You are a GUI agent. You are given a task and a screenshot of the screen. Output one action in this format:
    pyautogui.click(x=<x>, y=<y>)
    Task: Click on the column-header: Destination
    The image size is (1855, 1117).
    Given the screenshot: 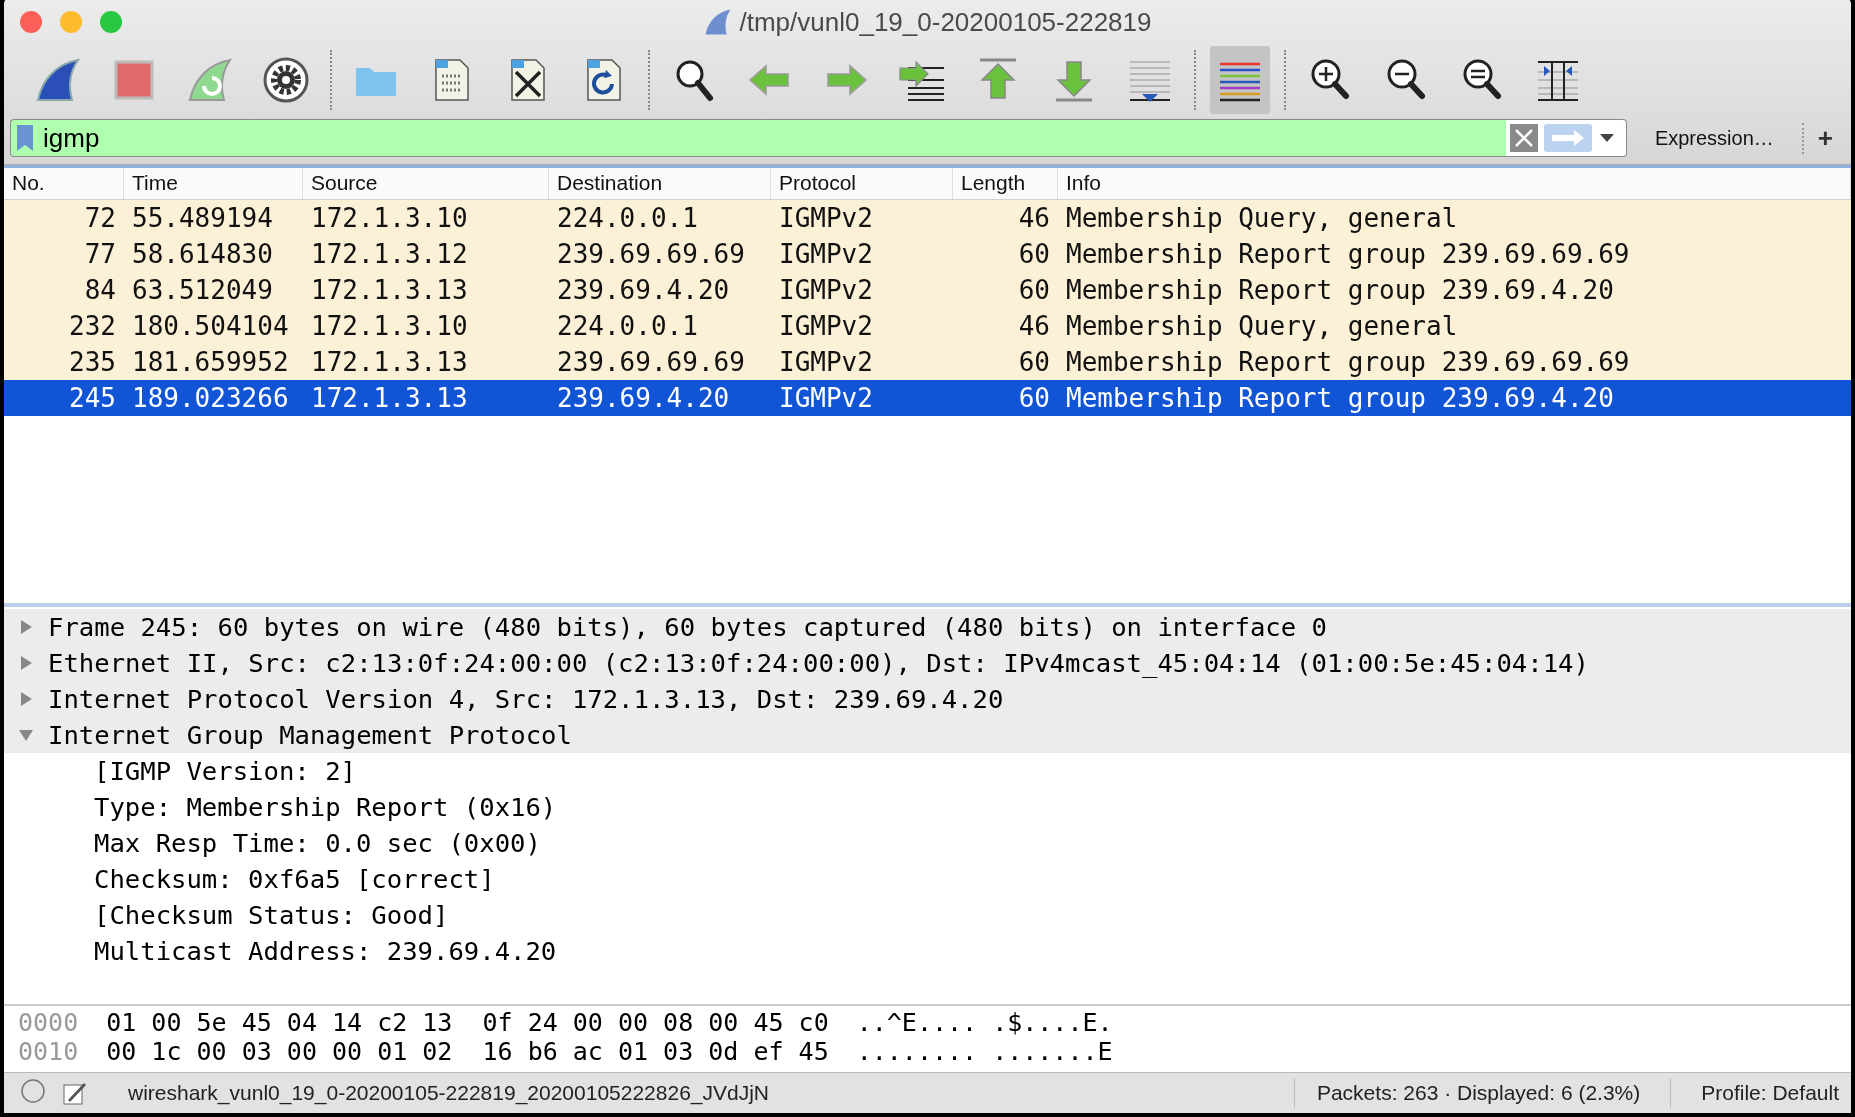 What is the action you would take?
    pyautogui.click(x=660, y=183)
    